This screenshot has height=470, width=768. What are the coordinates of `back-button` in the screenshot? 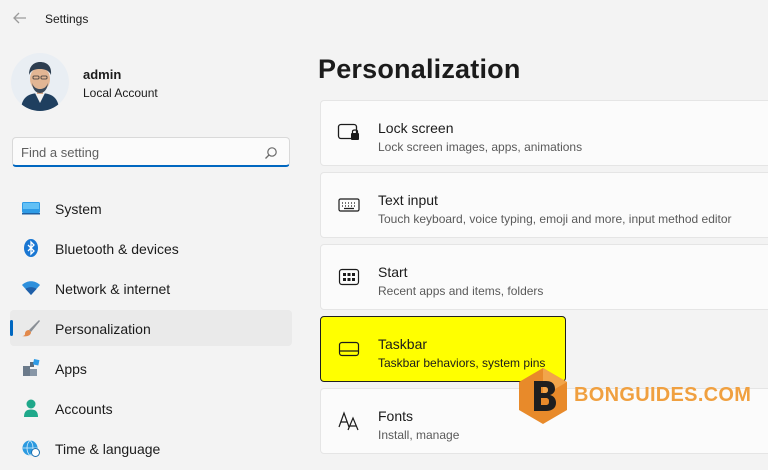 It's located at (20, 18).